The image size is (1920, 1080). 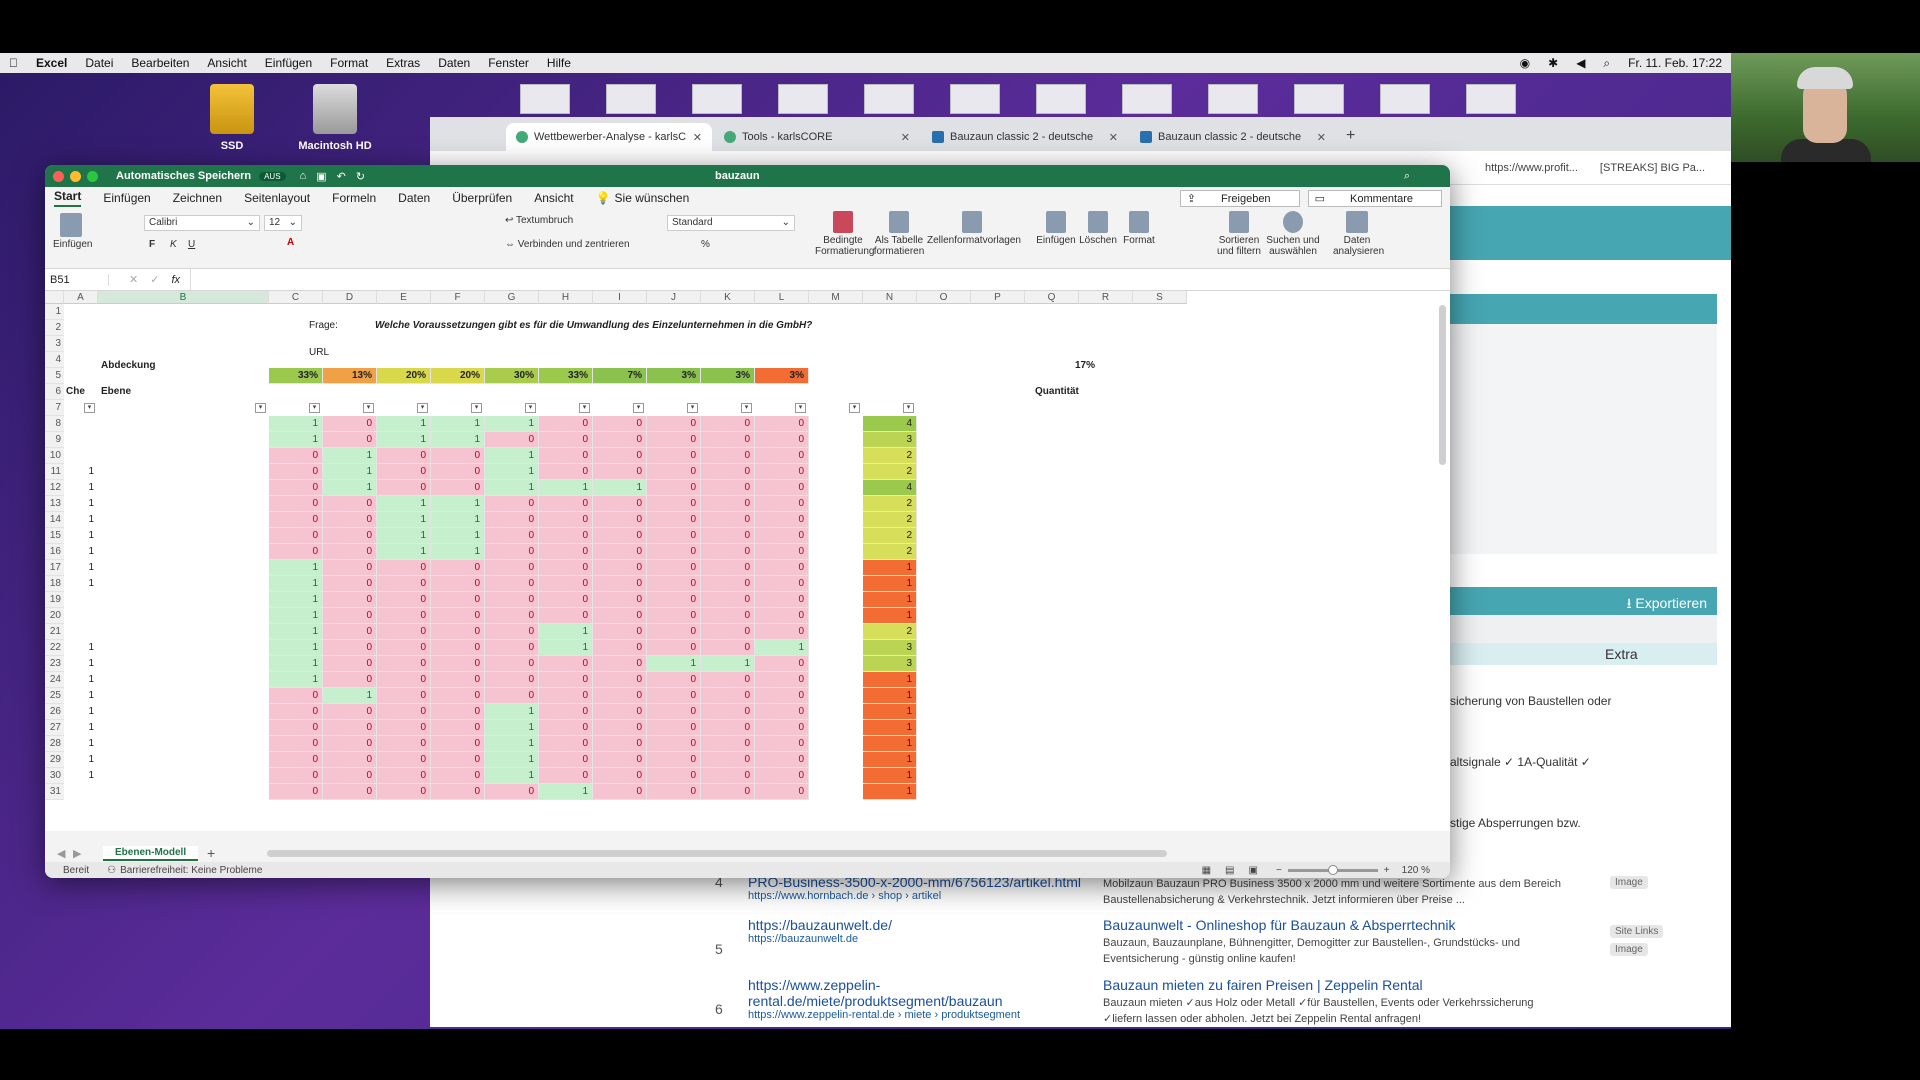 What do you see at coordinates (77, 279) in the screenshot?
I see `name-box: B51` at bounding box center [77, 279].